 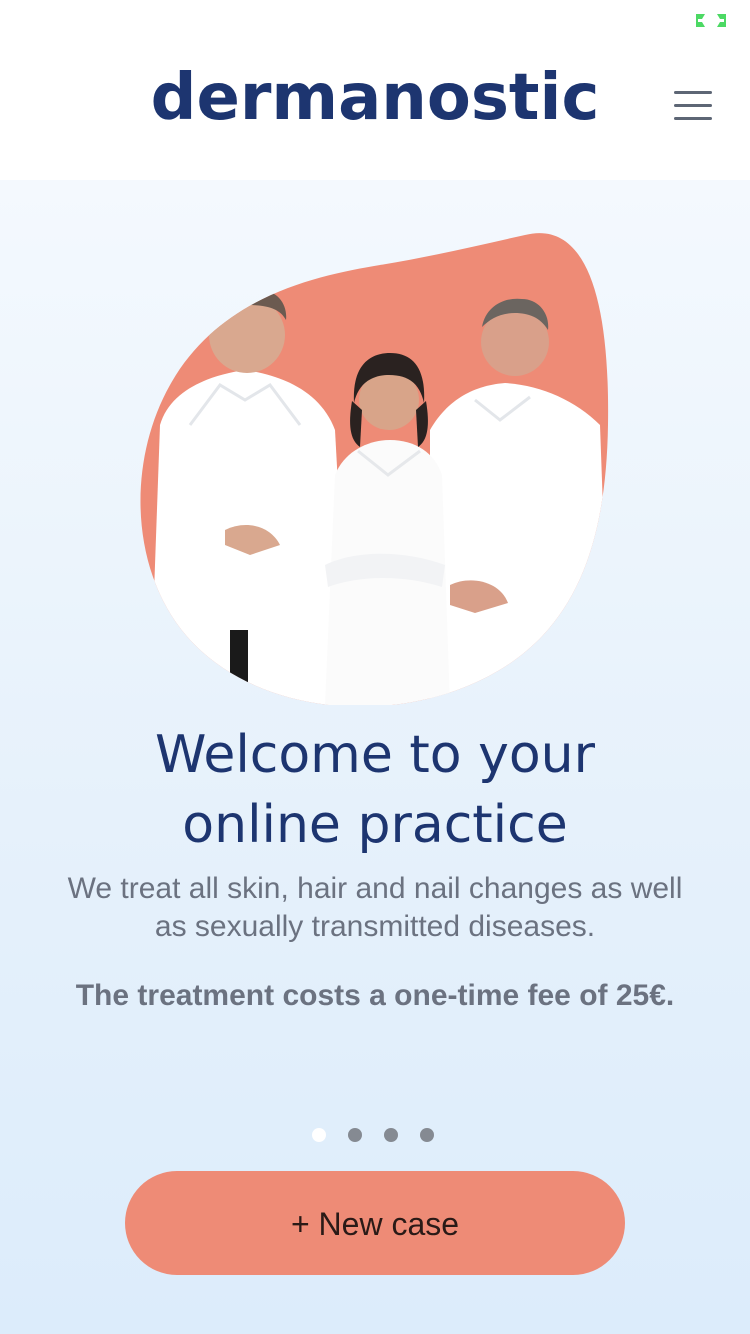 I want to click on status-bar, so click(x=375, y=20).